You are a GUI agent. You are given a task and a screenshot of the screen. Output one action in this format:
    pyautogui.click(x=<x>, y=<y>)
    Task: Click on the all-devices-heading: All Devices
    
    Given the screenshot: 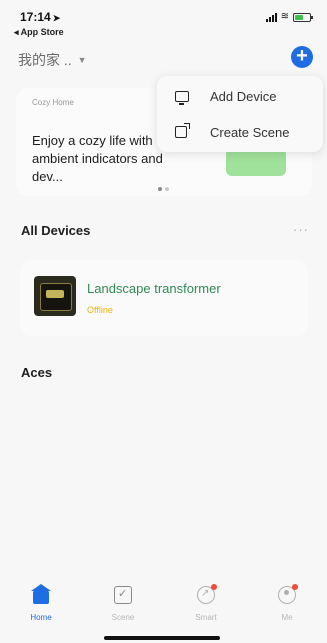 What is the action you would take?
    pyautogui.click(x=56, y=230)
    